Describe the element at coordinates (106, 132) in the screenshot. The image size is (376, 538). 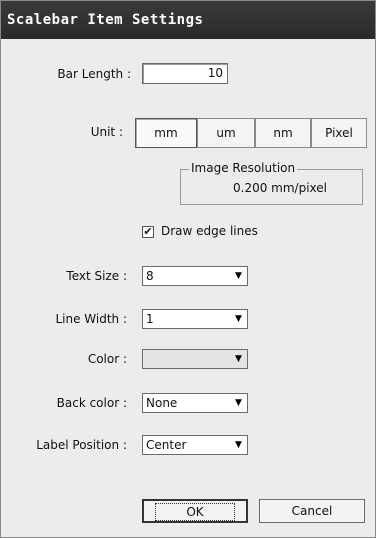
I see `unit-label: Unit :` at that location.